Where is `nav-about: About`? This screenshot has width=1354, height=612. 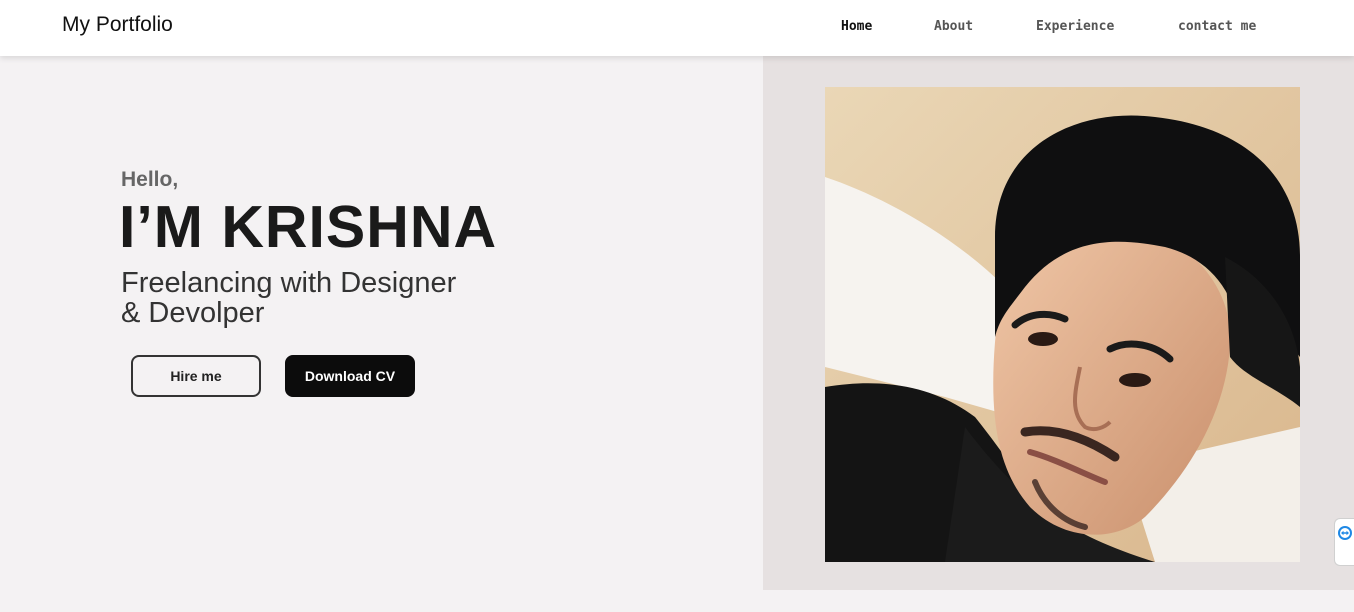 nav-about: About is located at coordinates (953, 26).